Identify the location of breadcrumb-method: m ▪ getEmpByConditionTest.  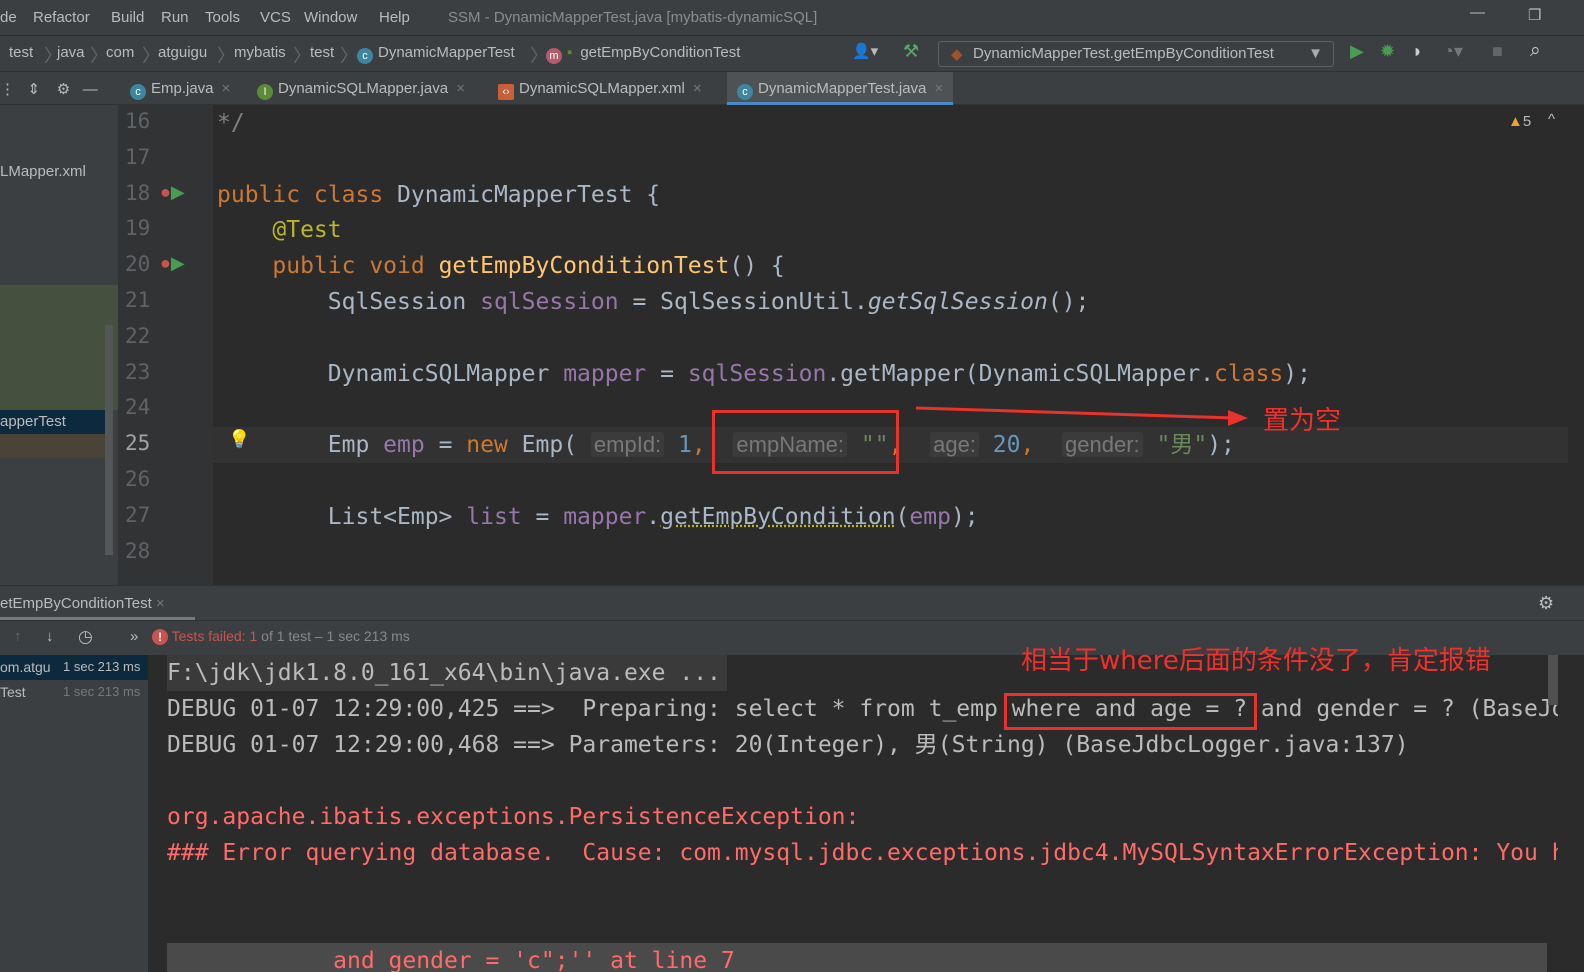
(643, 54).